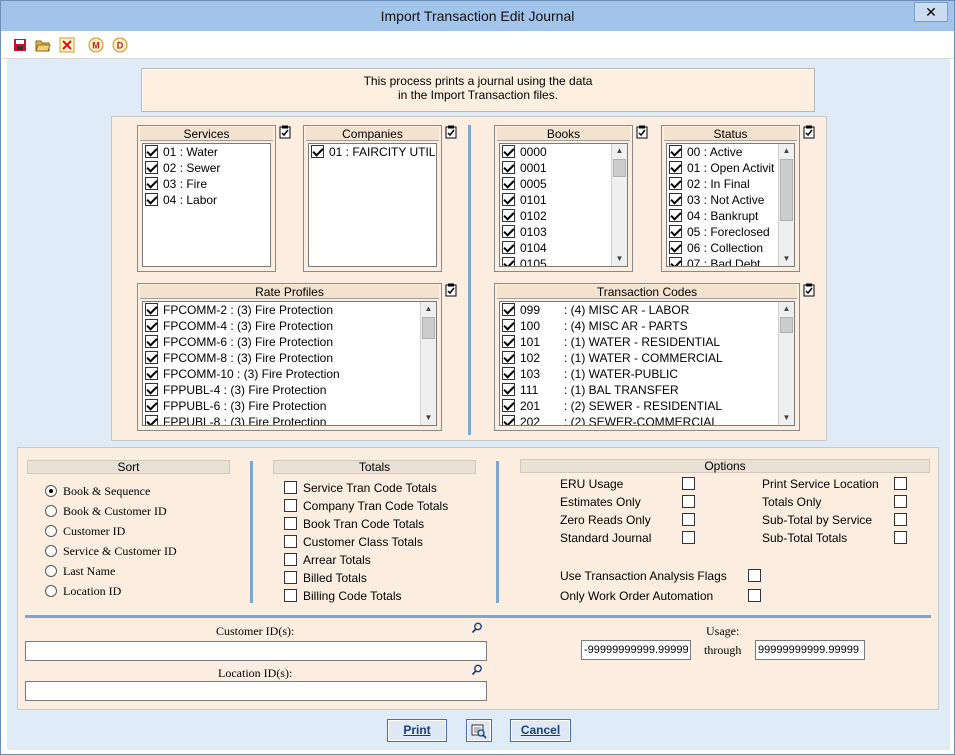  Describe the element at coordinates (563, 232) in the screenshot. I see `list-item: 0103` at that location.